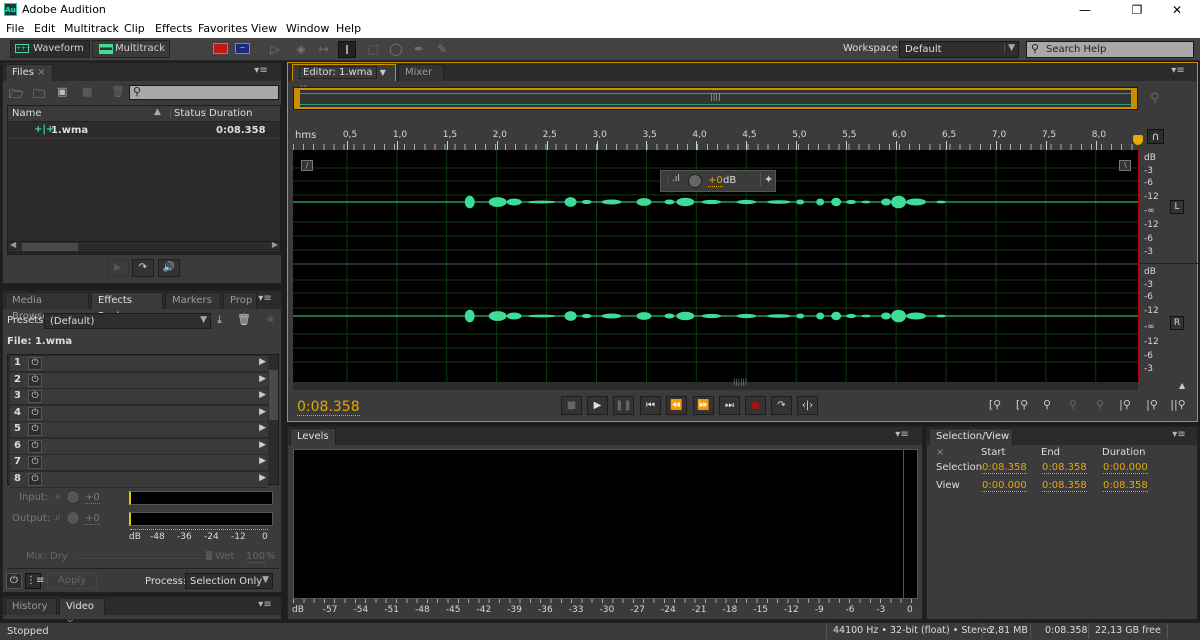 The height and width of the screenshot is (640, 1200). I want to click on preview-play-button: ▶, so click(118, 268).